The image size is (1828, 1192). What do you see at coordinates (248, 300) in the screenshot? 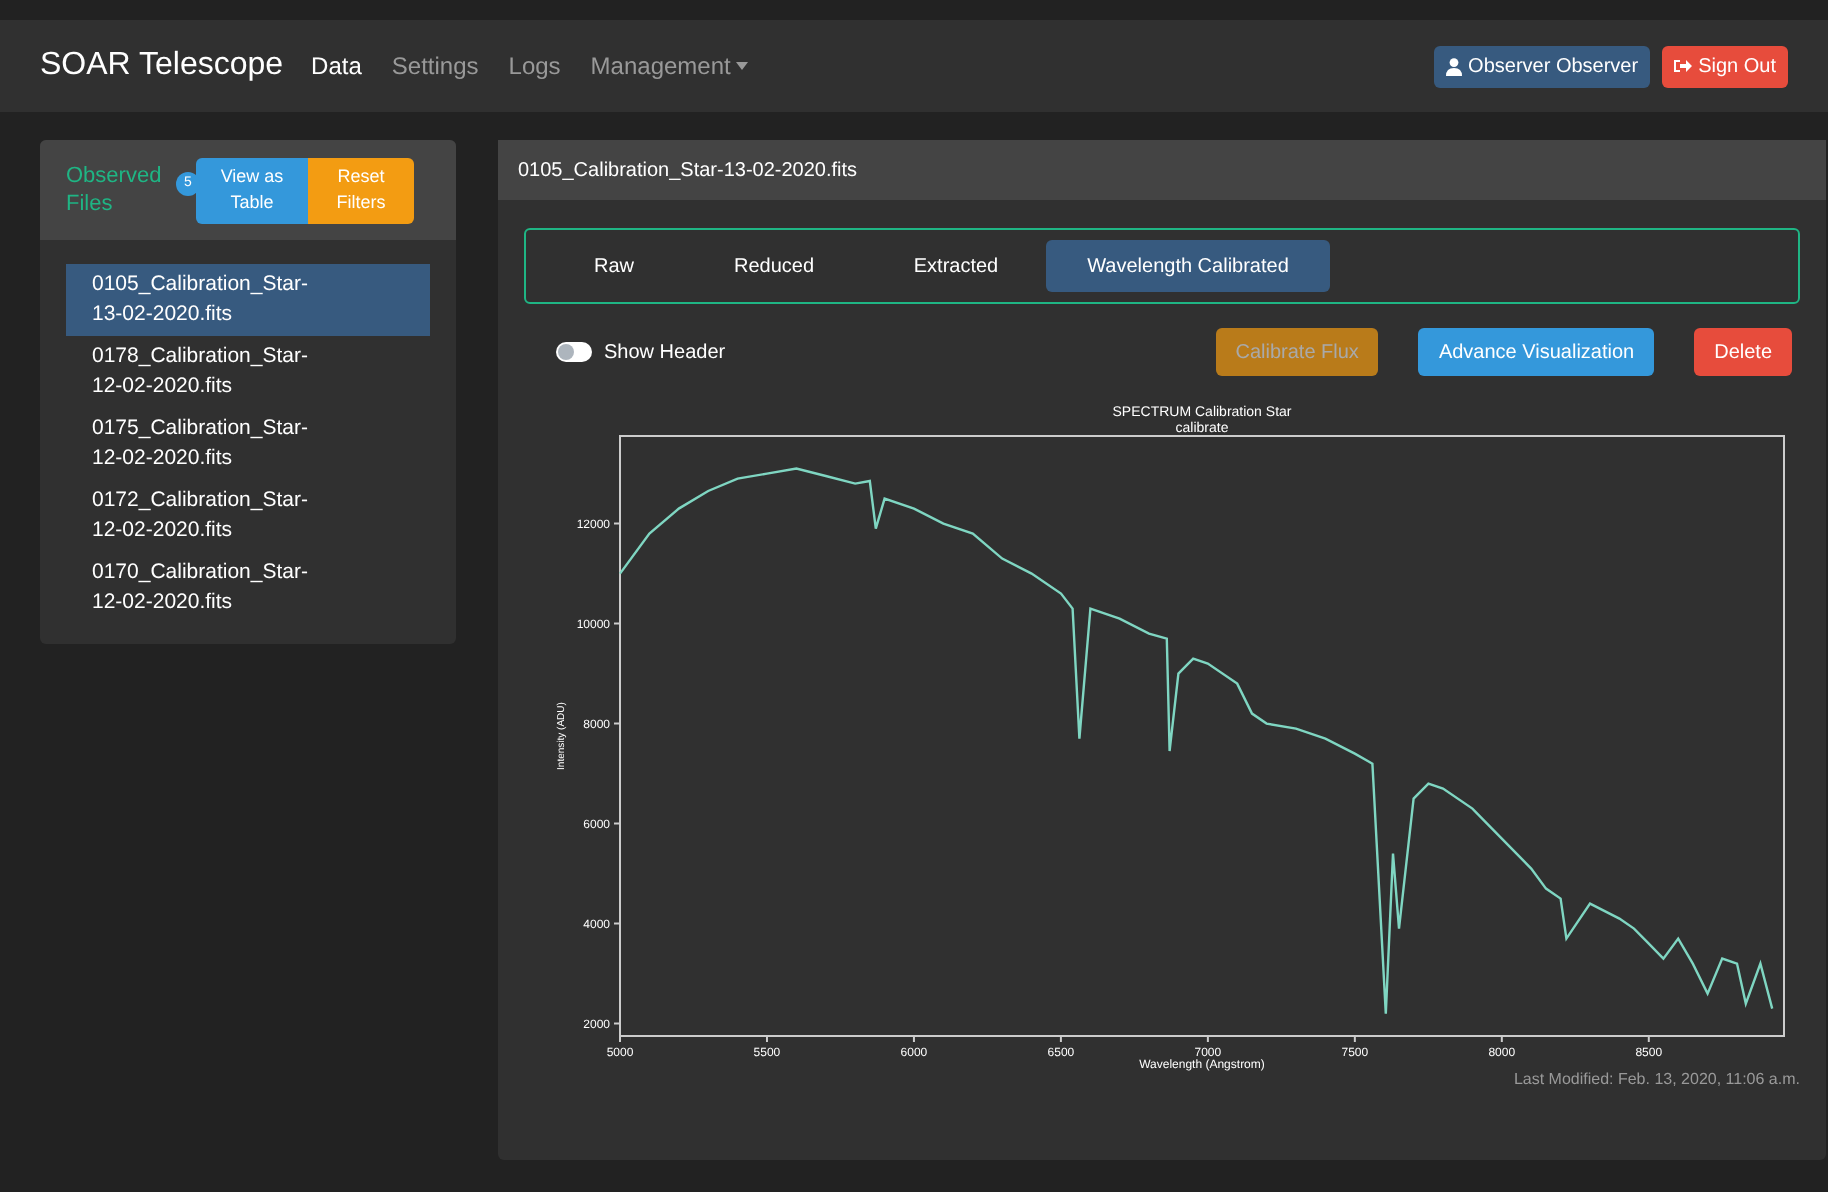
I see `file-list-item: 0105_Calibration_Star-13-02-2020.fits` at bounding box center [248, 300].